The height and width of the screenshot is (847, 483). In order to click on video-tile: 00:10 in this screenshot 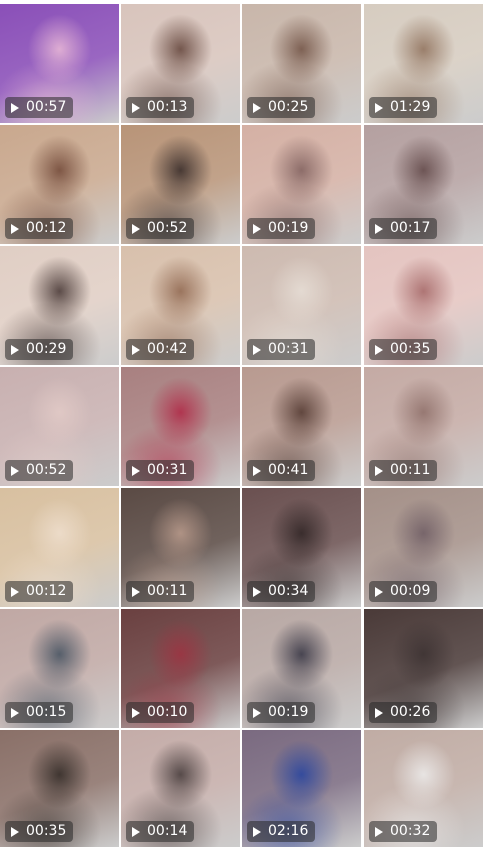, I will do `click(180, 668)`.